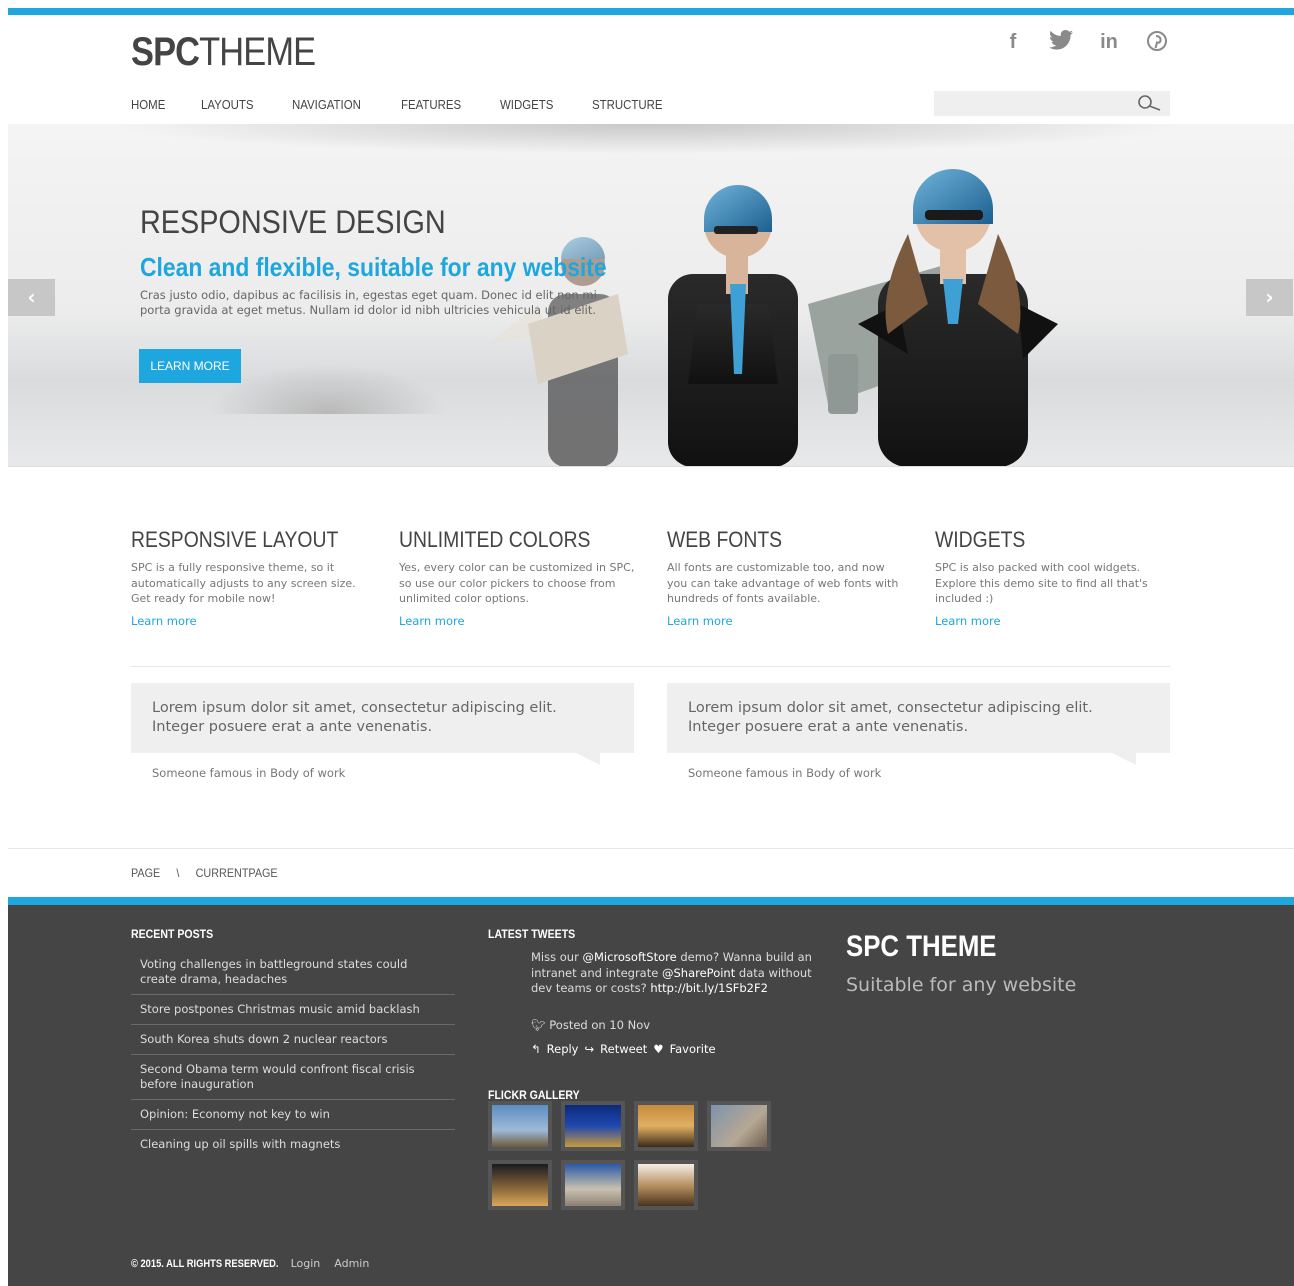  I want to click on admin-link: Admin, so click(351, 1263).